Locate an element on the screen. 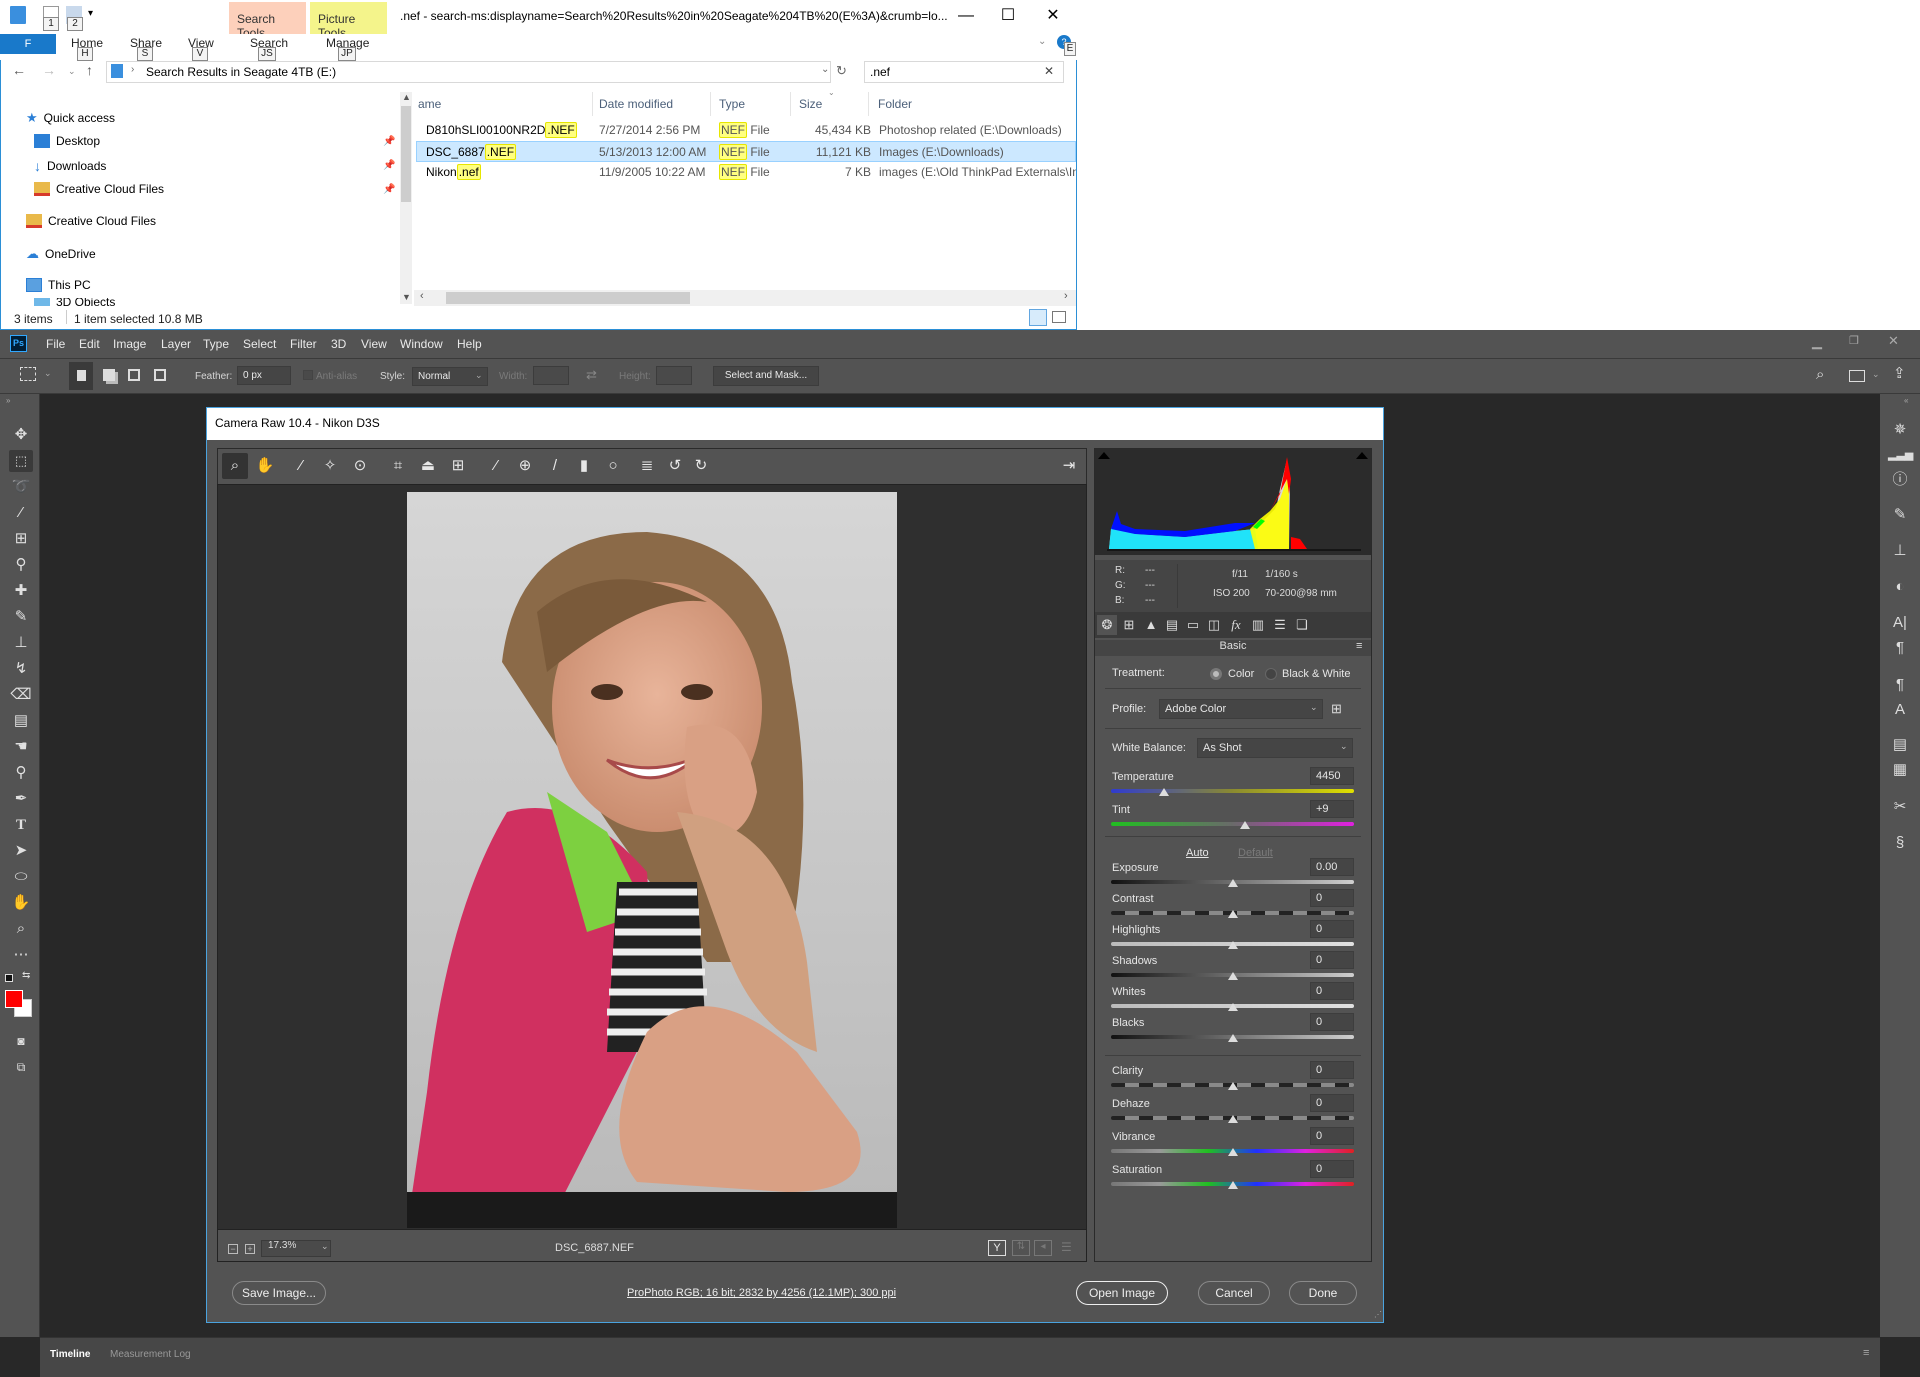 The height and width of the screenshot is (1377, 1920). menu-help: Help is located at coordinates (469, 344).